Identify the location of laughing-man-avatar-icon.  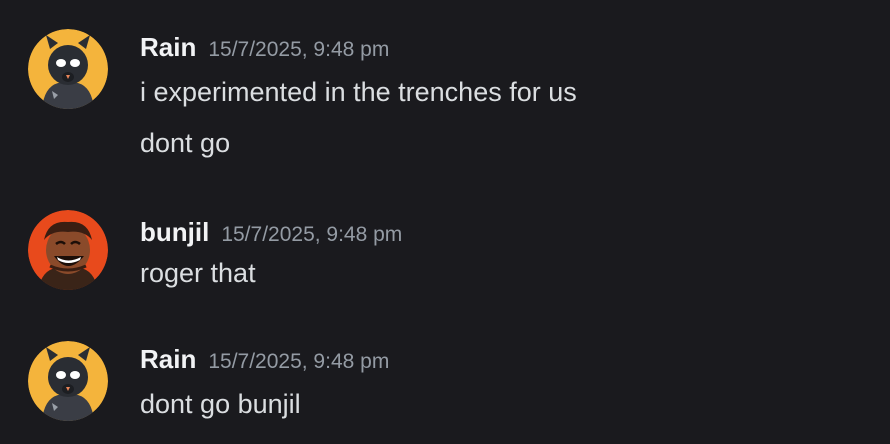
(68, 250).